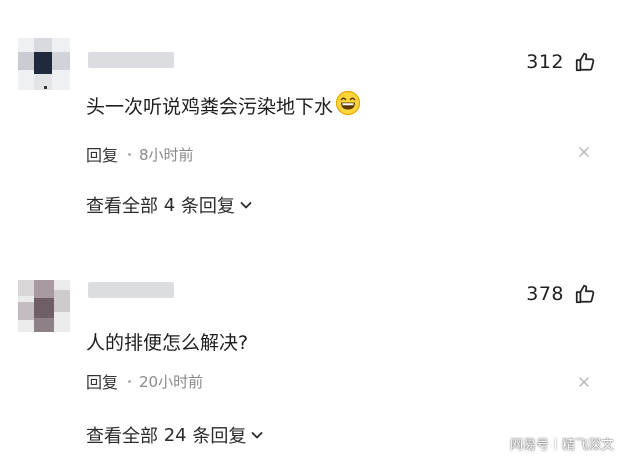 The image size is (626, 459). I want to click on reply-count: 4, so click(169, 205).